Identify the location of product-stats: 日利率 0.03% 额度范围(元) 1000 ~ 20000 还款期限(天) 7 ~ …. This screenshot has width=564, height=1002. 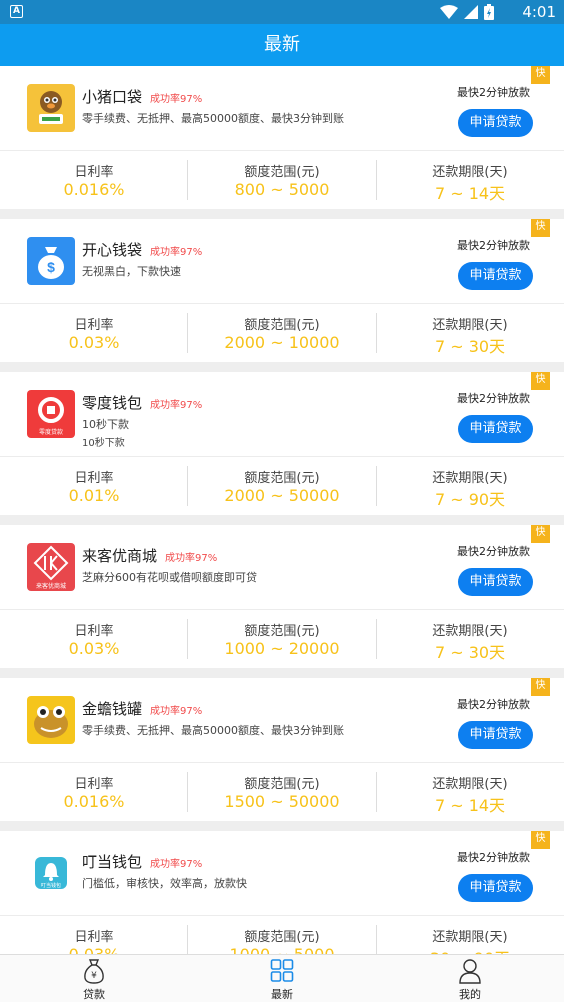
(282, 639).